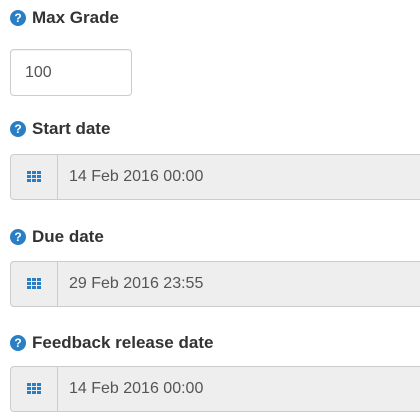 Image resolution: width=420 pixels, height=412 pixels. I want to click on max-grade-help-icon: ?, so click(18, 18).